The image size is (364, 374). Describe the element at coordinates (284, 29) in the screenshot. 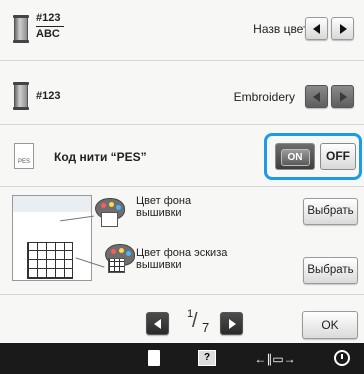

I see `thread-name-label: Назв цвета` at that location.